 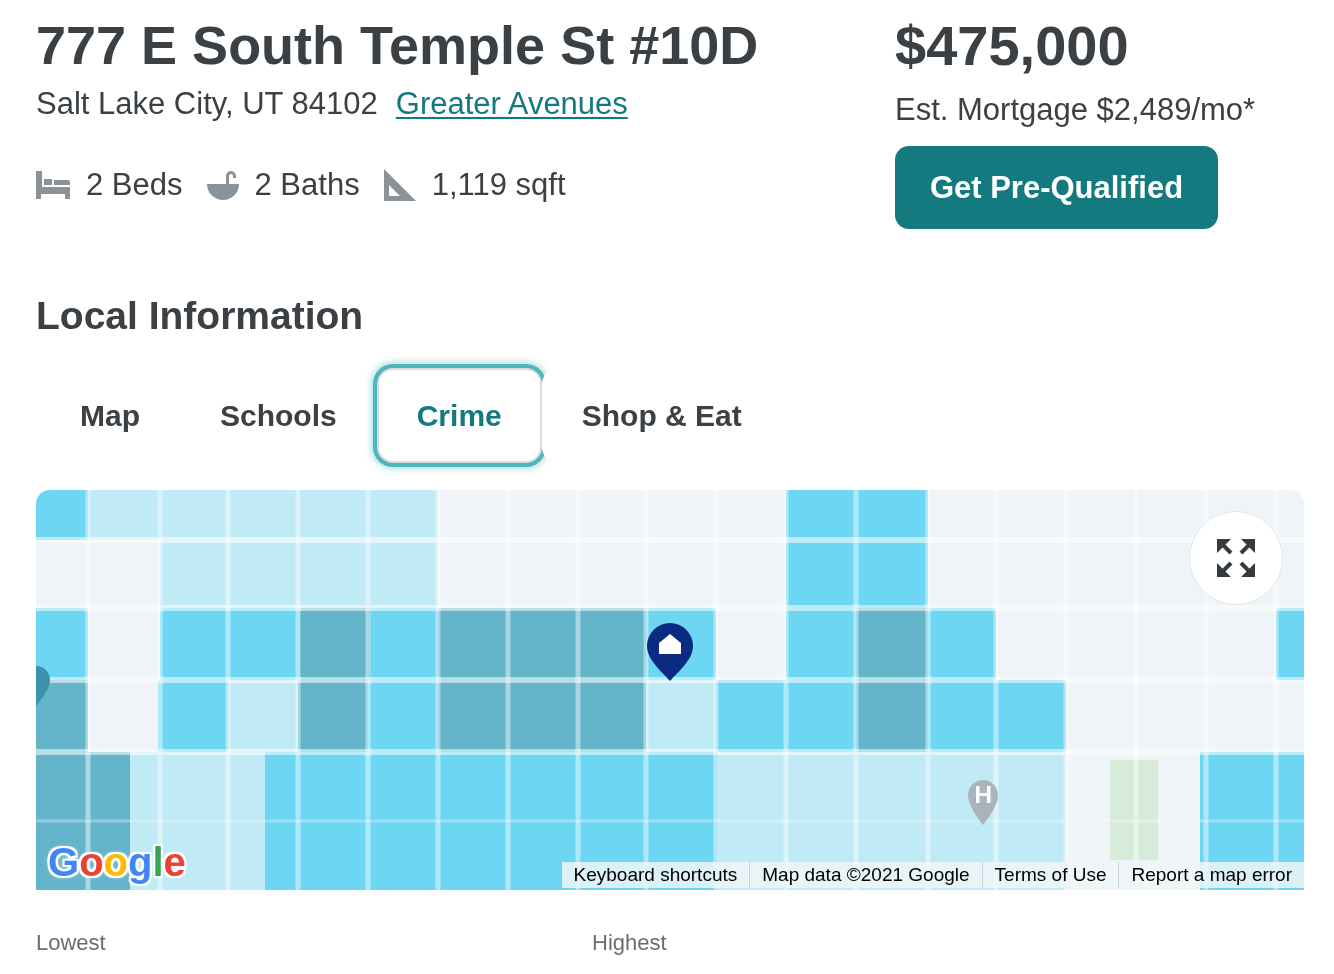 I want to click on legend-high-label: Highest, so click(x=630, y=943).